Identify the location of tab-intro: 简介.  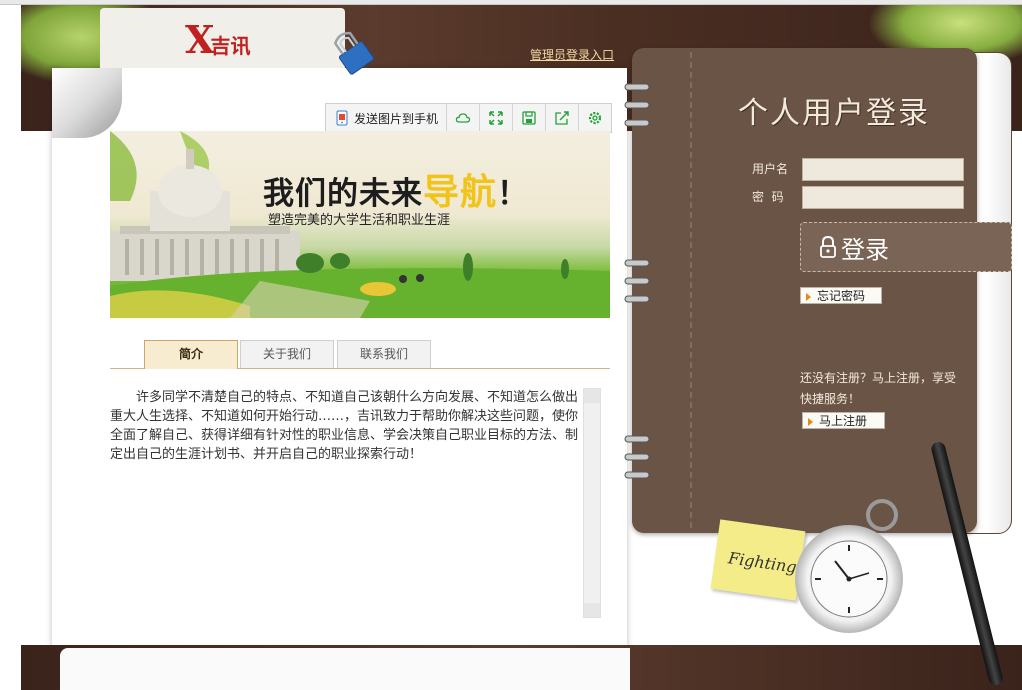
(191, 354).